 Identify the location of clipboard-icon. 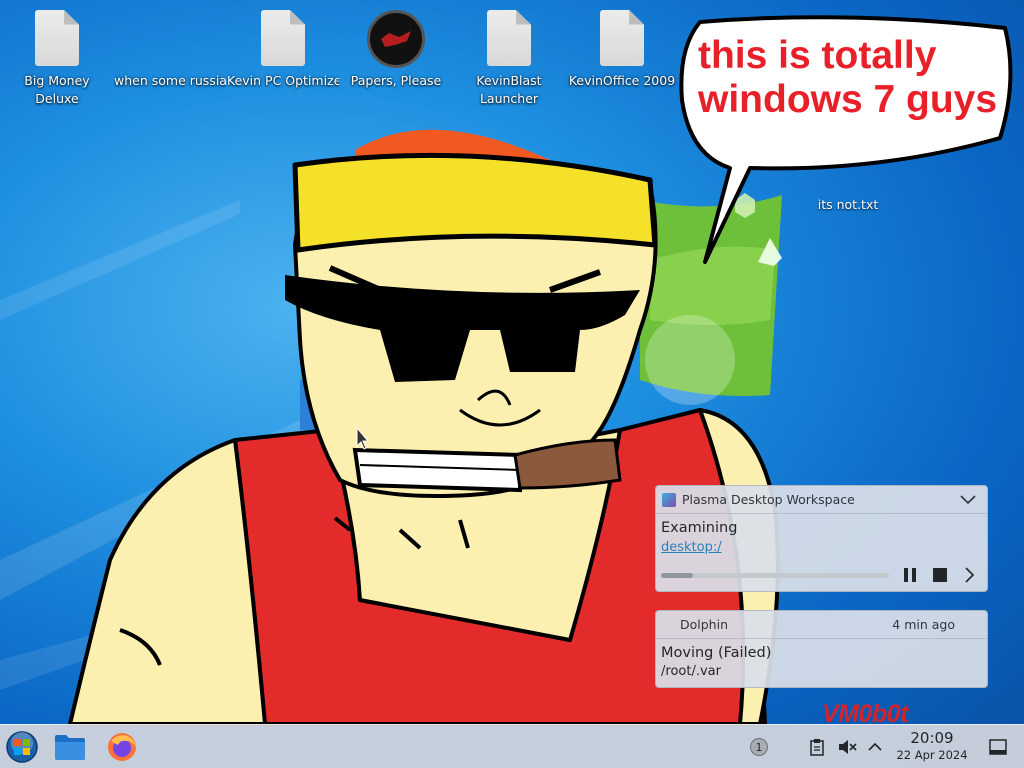
(817, 747).